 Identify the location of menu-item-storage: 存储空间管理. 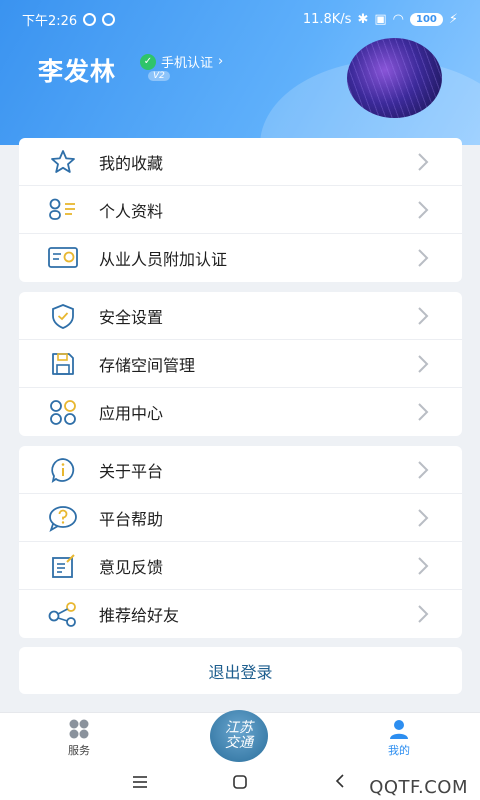
(240, 364).